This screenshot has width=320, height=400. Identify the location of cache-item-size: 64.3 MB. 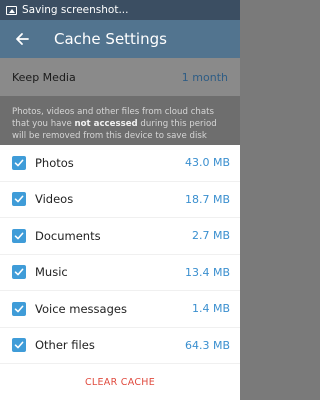
(207, 345).